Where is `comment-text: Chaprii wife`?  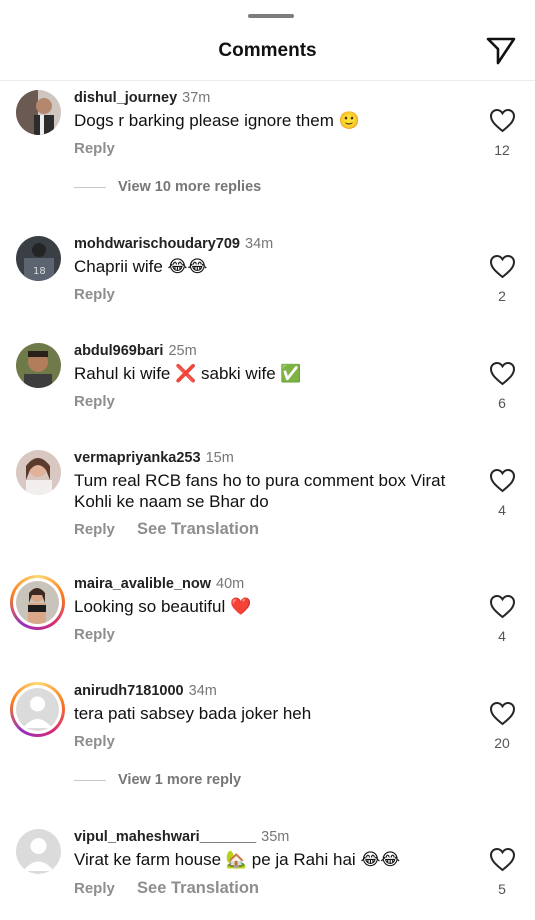
comment-text: Chaprii wife is located at coordinates (118, 266).